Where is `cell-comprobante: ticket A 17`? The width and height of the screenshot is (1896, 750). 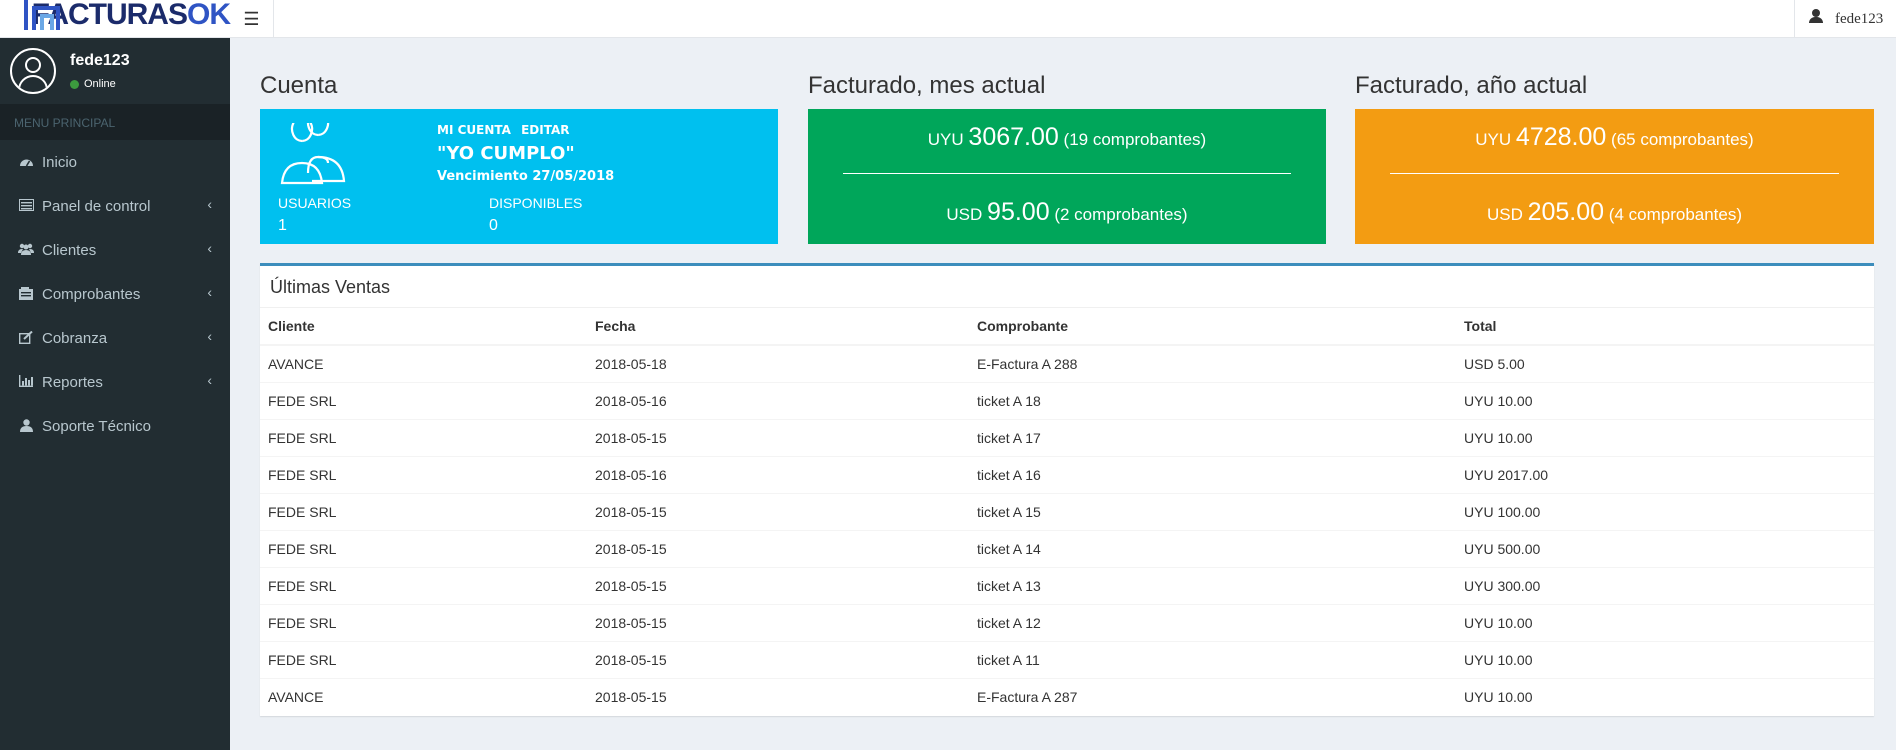
cell-comprobante: ticket A 17 is located at coordinates (1212, 437).